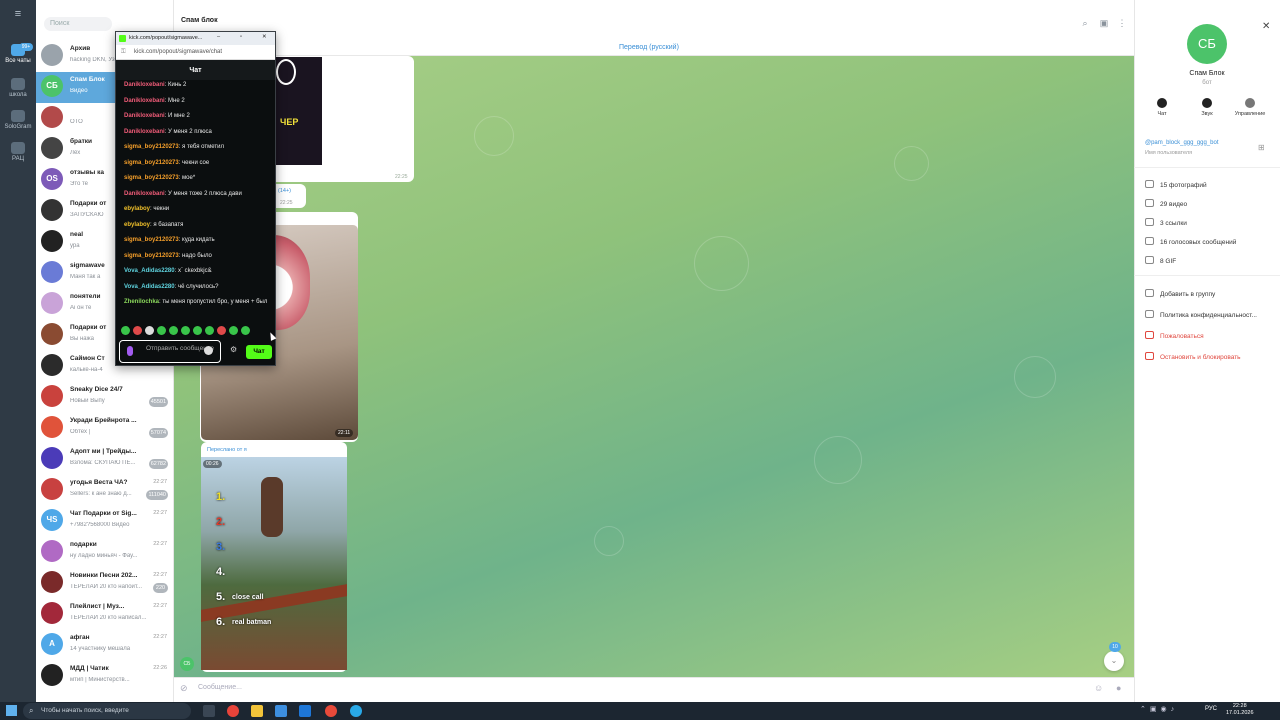  What do you see at coordinates (1261, 147) in the screenshot?
I see `qr-icon: ⊞` at bounding box center [1261, 147].